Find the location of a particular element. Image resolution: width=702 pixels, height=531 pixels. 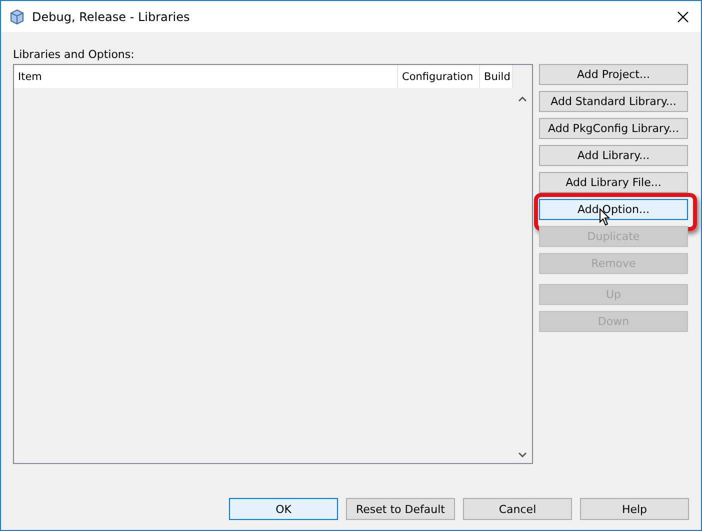

column-header: Configuration is located at coordinates (439, 76).